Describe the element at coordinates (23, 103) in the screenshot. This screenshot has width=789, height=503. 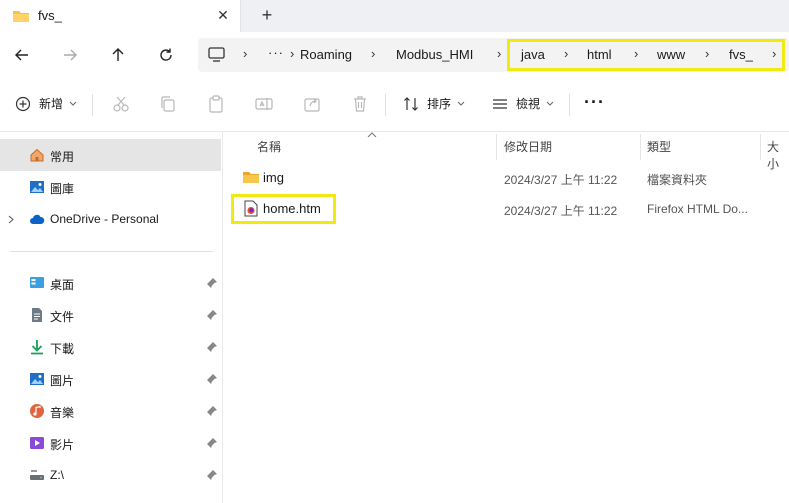
I see `plus-circle-icon` at that location.